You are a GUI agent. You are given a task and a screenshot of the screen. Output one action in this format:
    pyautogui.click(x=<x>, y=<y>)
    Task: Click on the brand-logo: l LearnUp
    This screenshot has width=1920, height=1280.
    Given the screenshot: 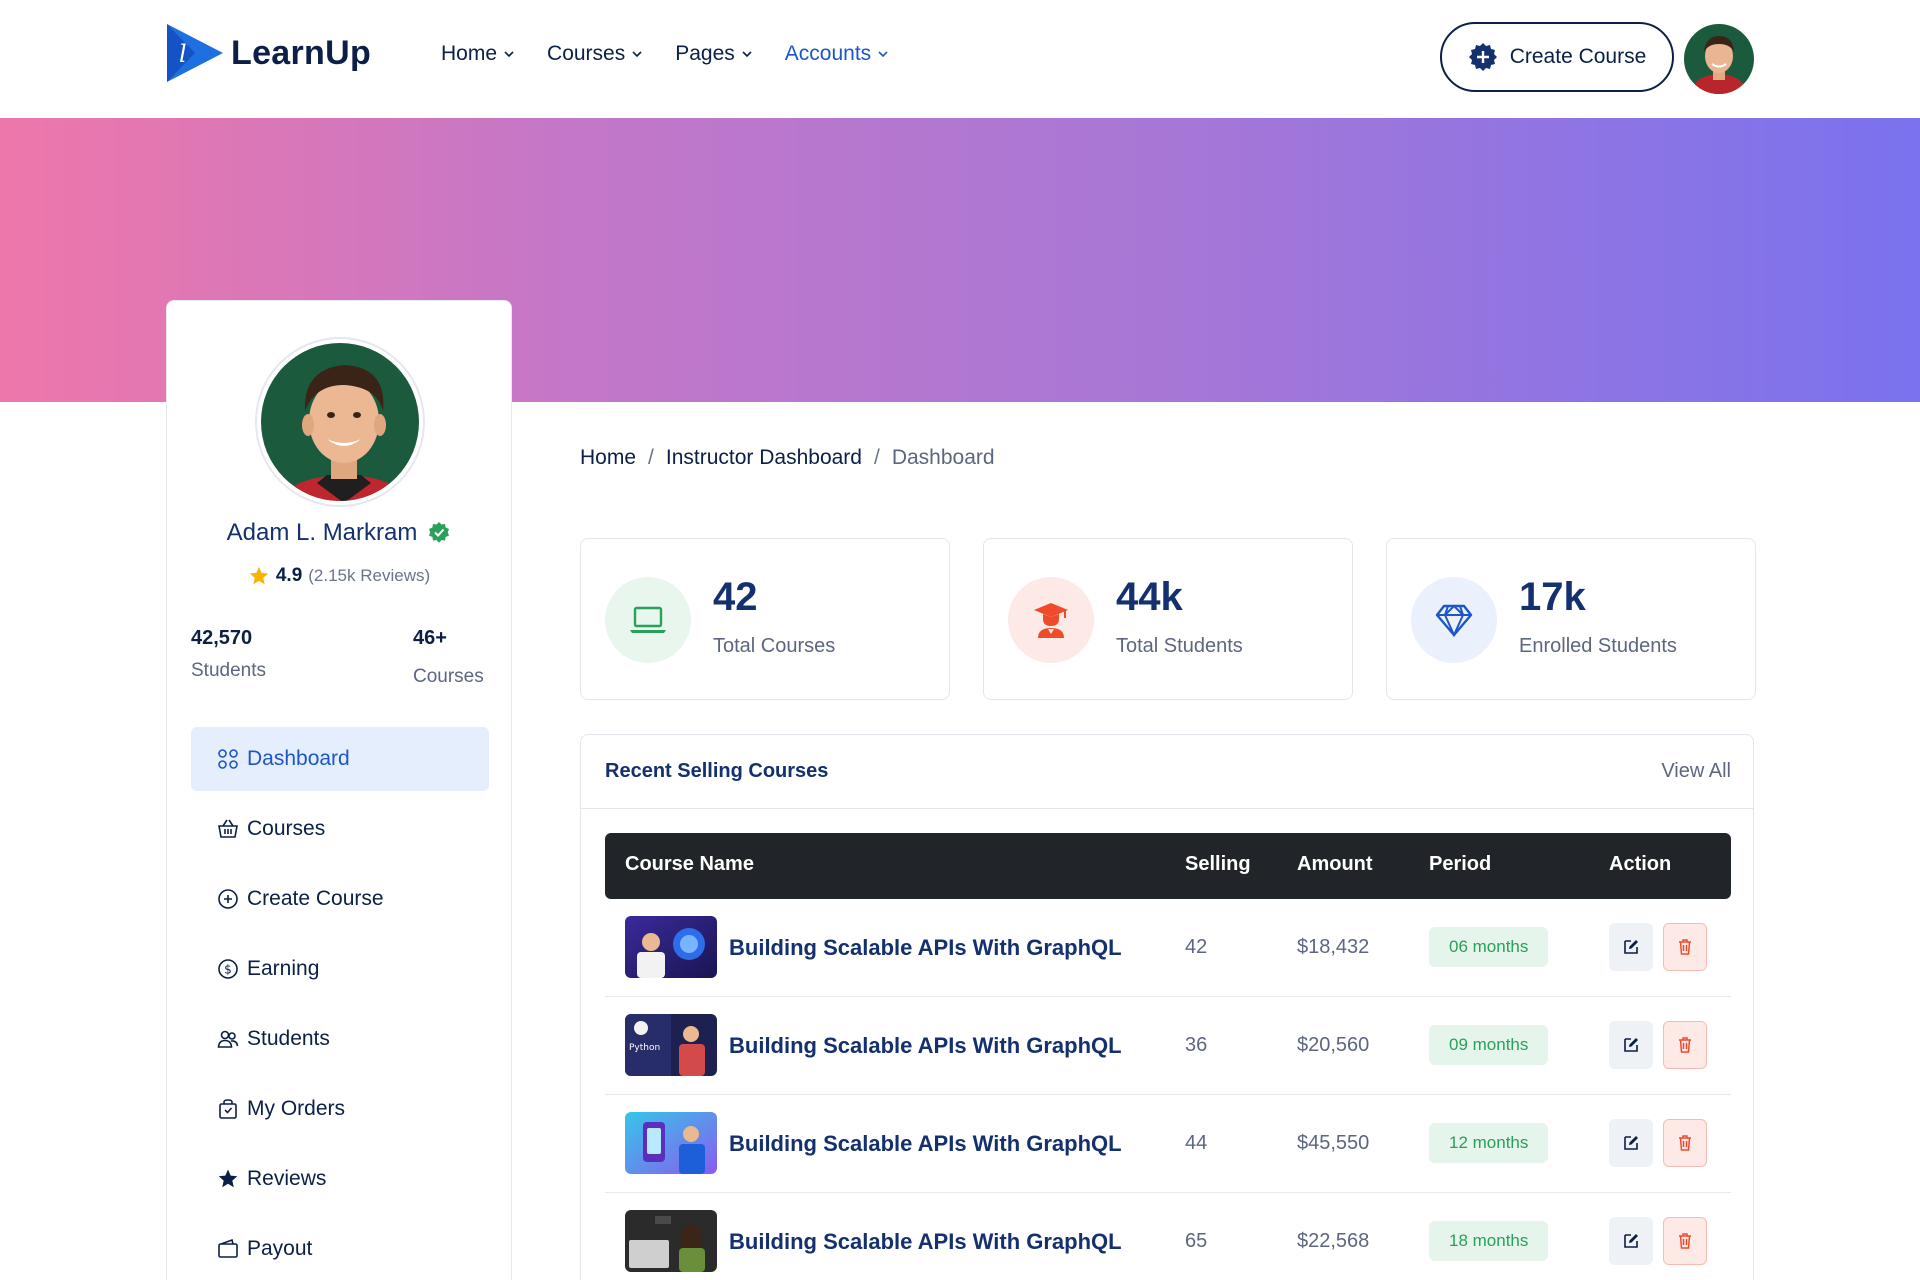 What is the action you would take?
    pyautogui.click(x=268, y=53)
    